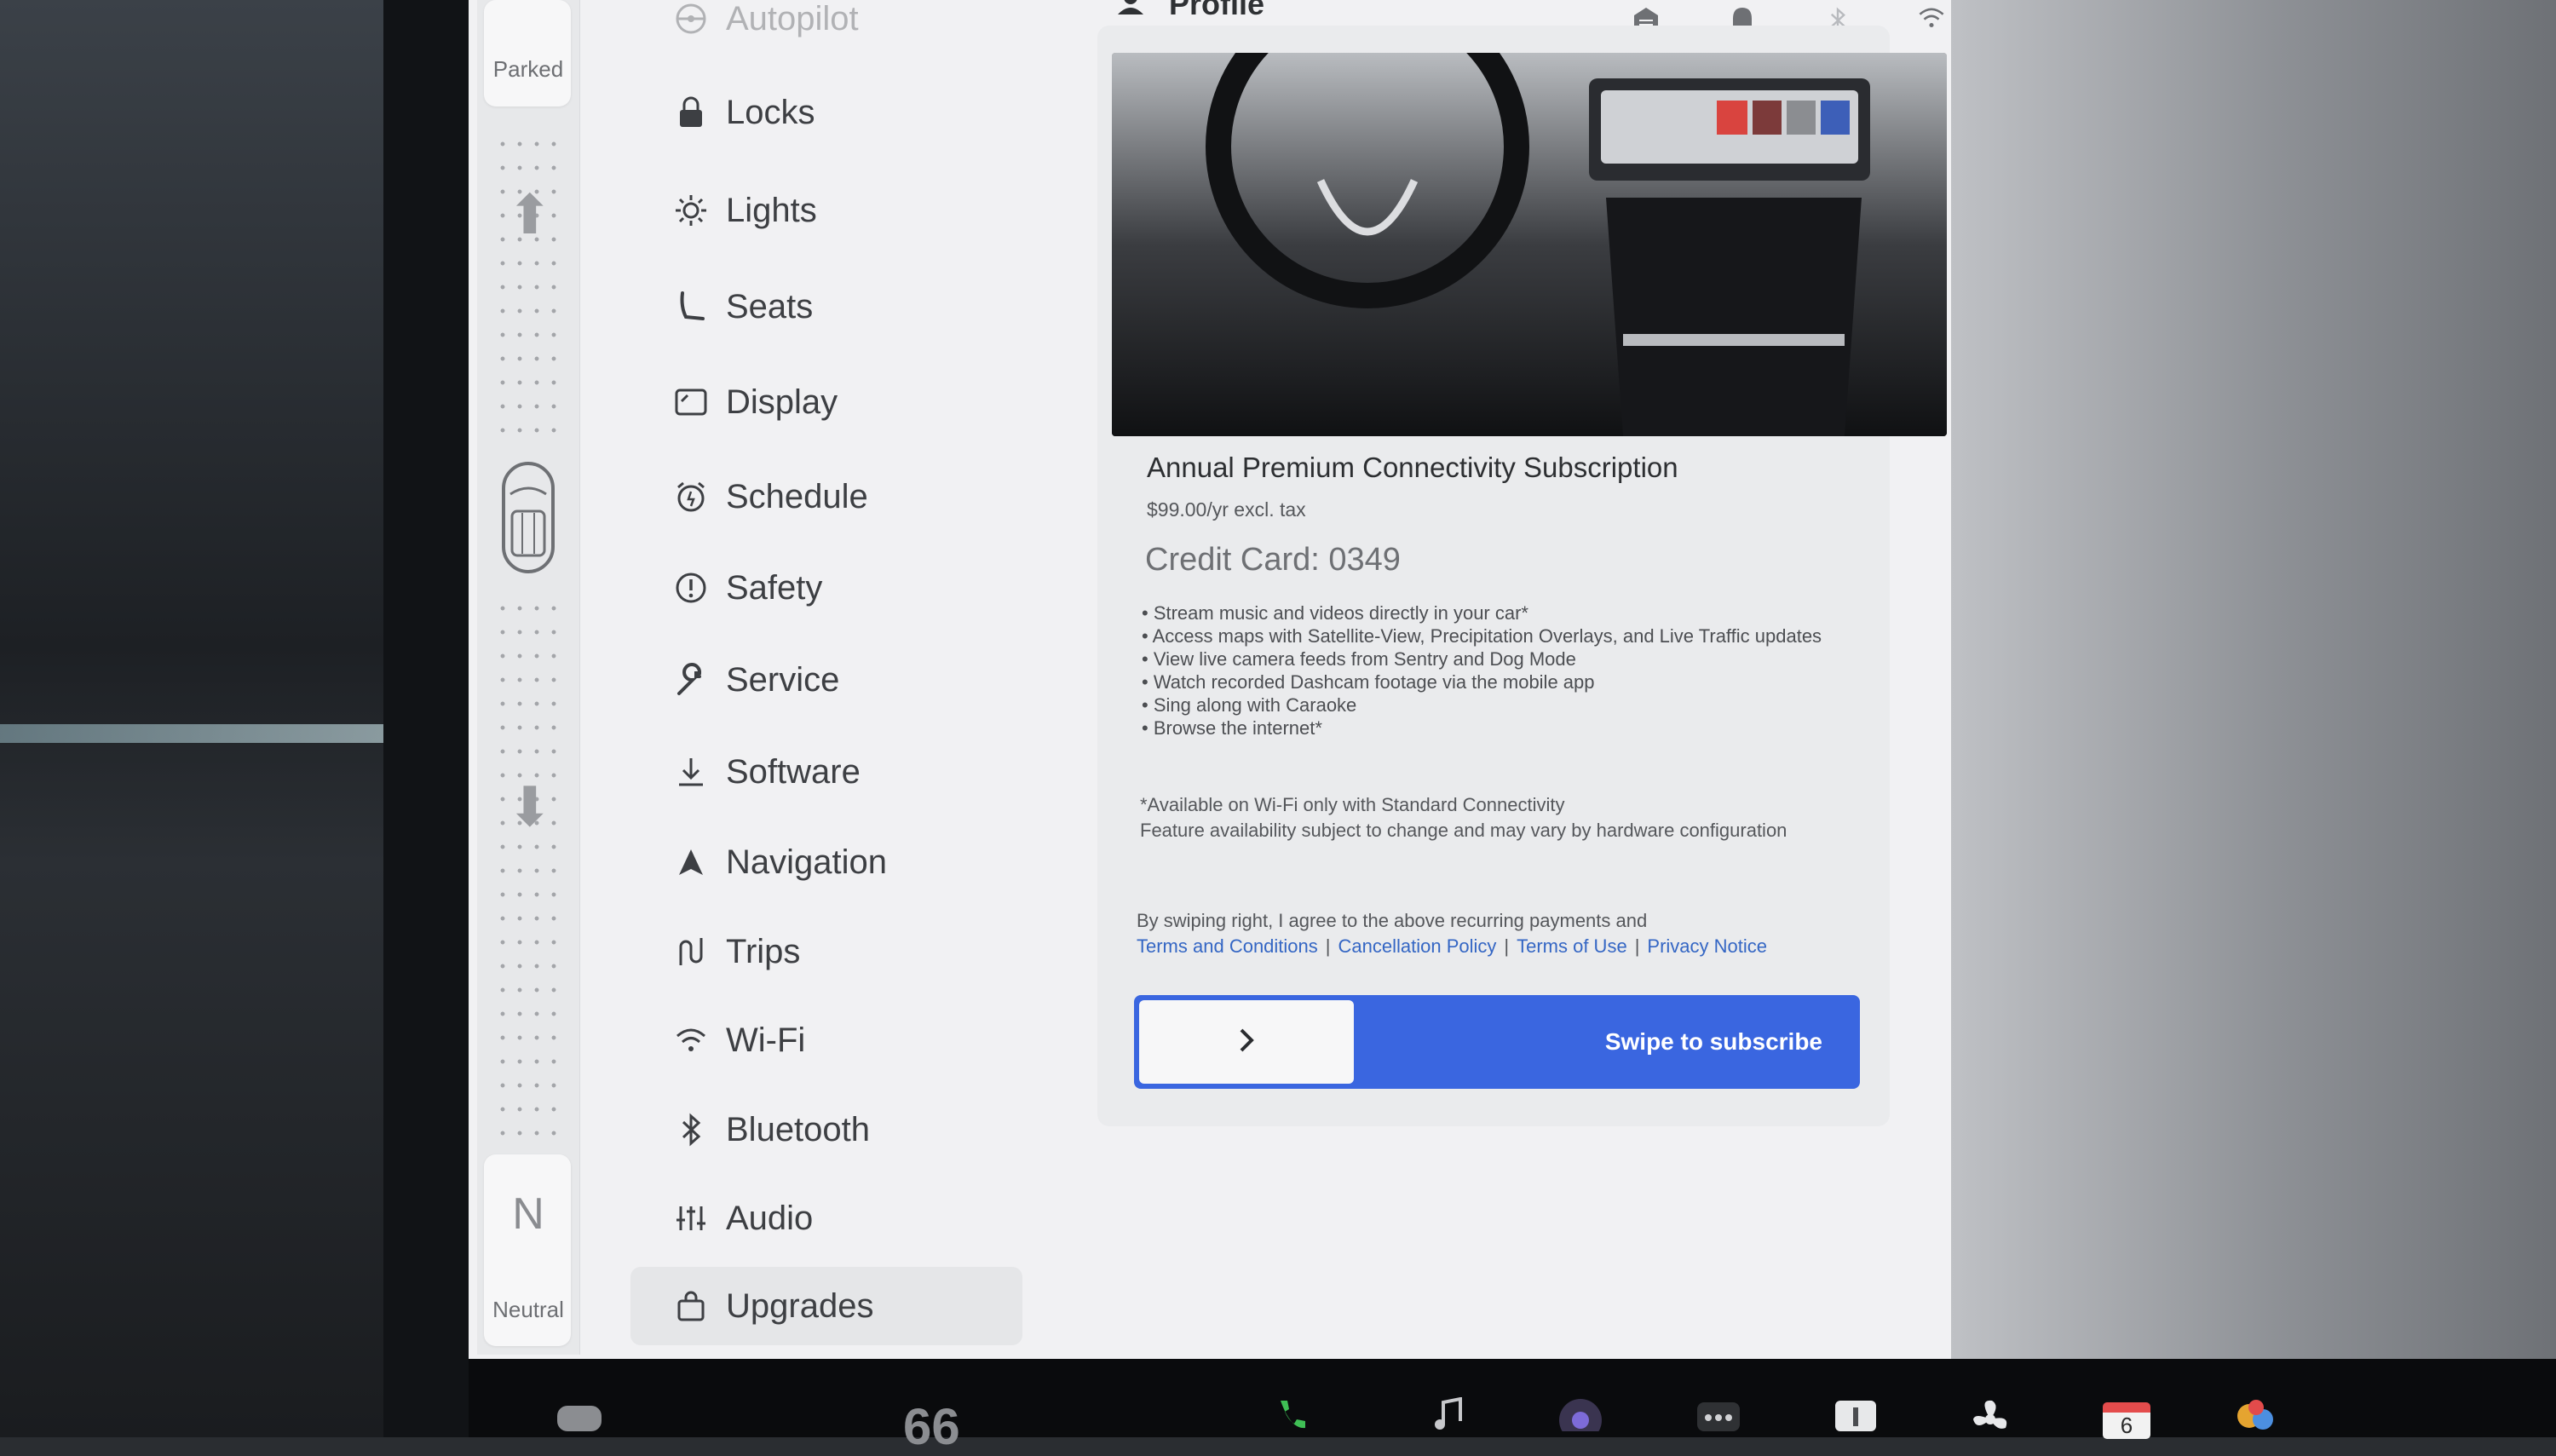 The height and width of the screenshot is (1456, 2556). Describe the element at coordinates (1580, 1419) in the screenshot. I see `camera-icon` at that location.